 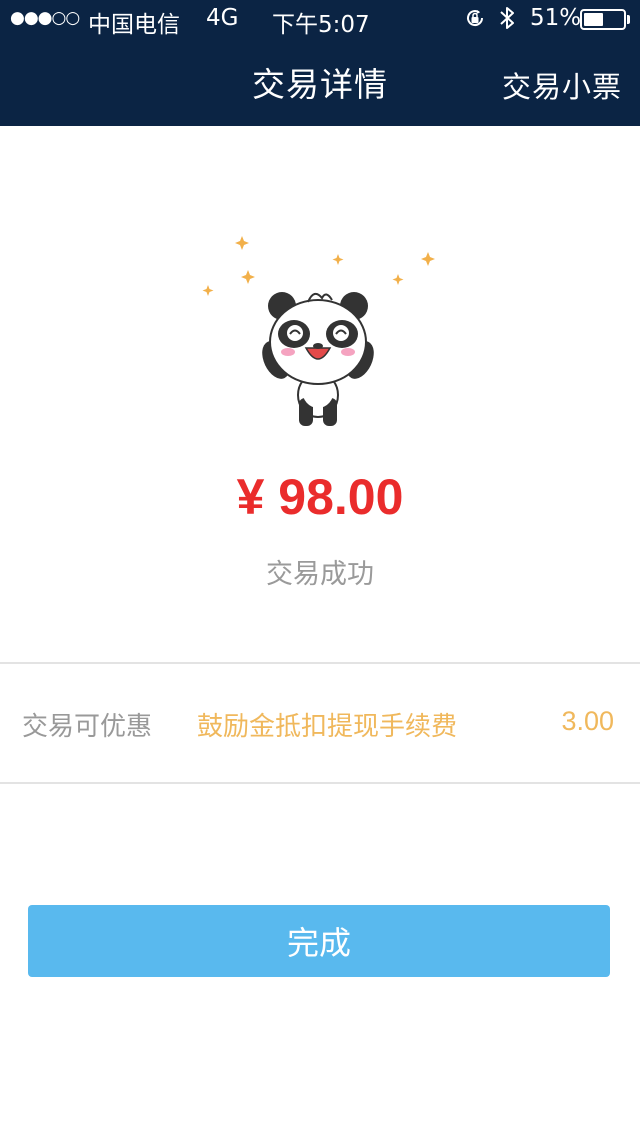 I want to click on status-bar: ●●●○○ 中国电信 4G 下午5:07 51%, so click(x=320, y=20).